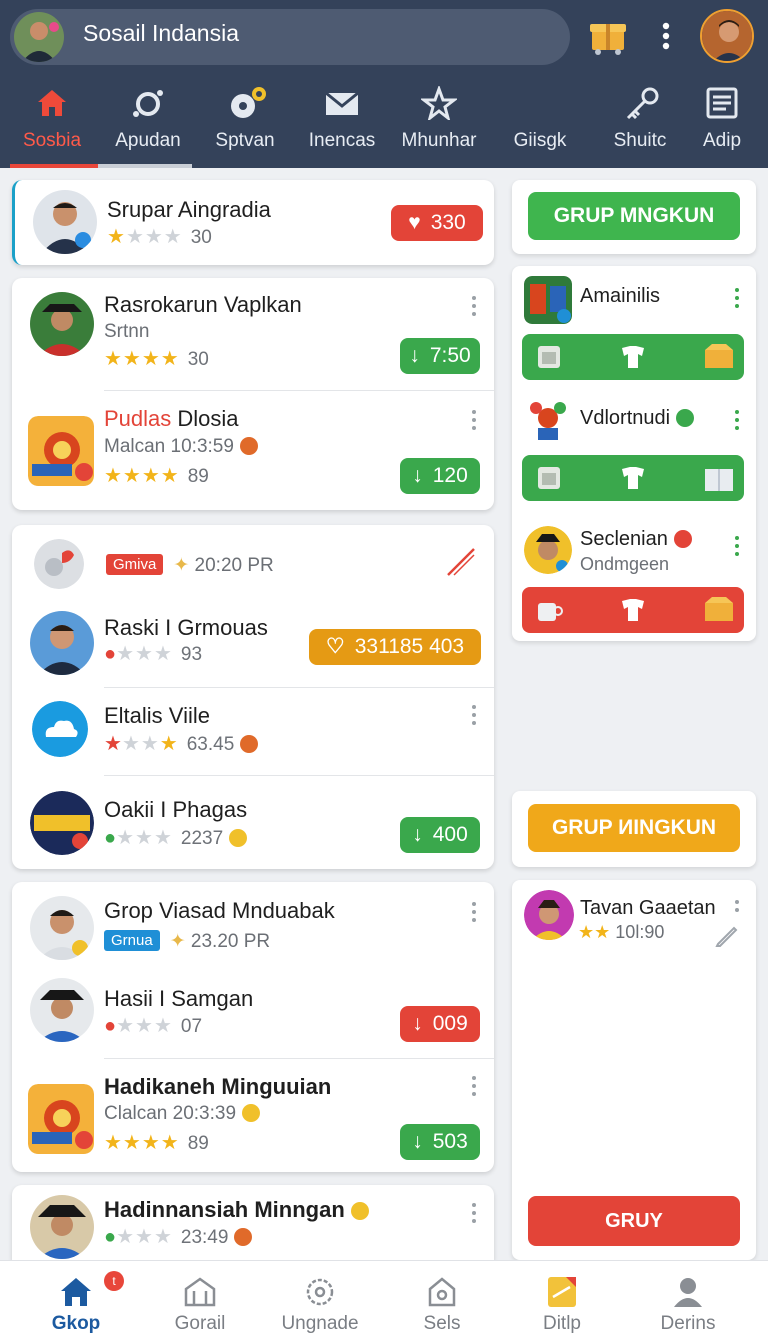 This screenshot has height=1344, width=768. I want to click on list-item: Hadinnansiah Minngan ●★★★ 23:49, so click(252, 1223).